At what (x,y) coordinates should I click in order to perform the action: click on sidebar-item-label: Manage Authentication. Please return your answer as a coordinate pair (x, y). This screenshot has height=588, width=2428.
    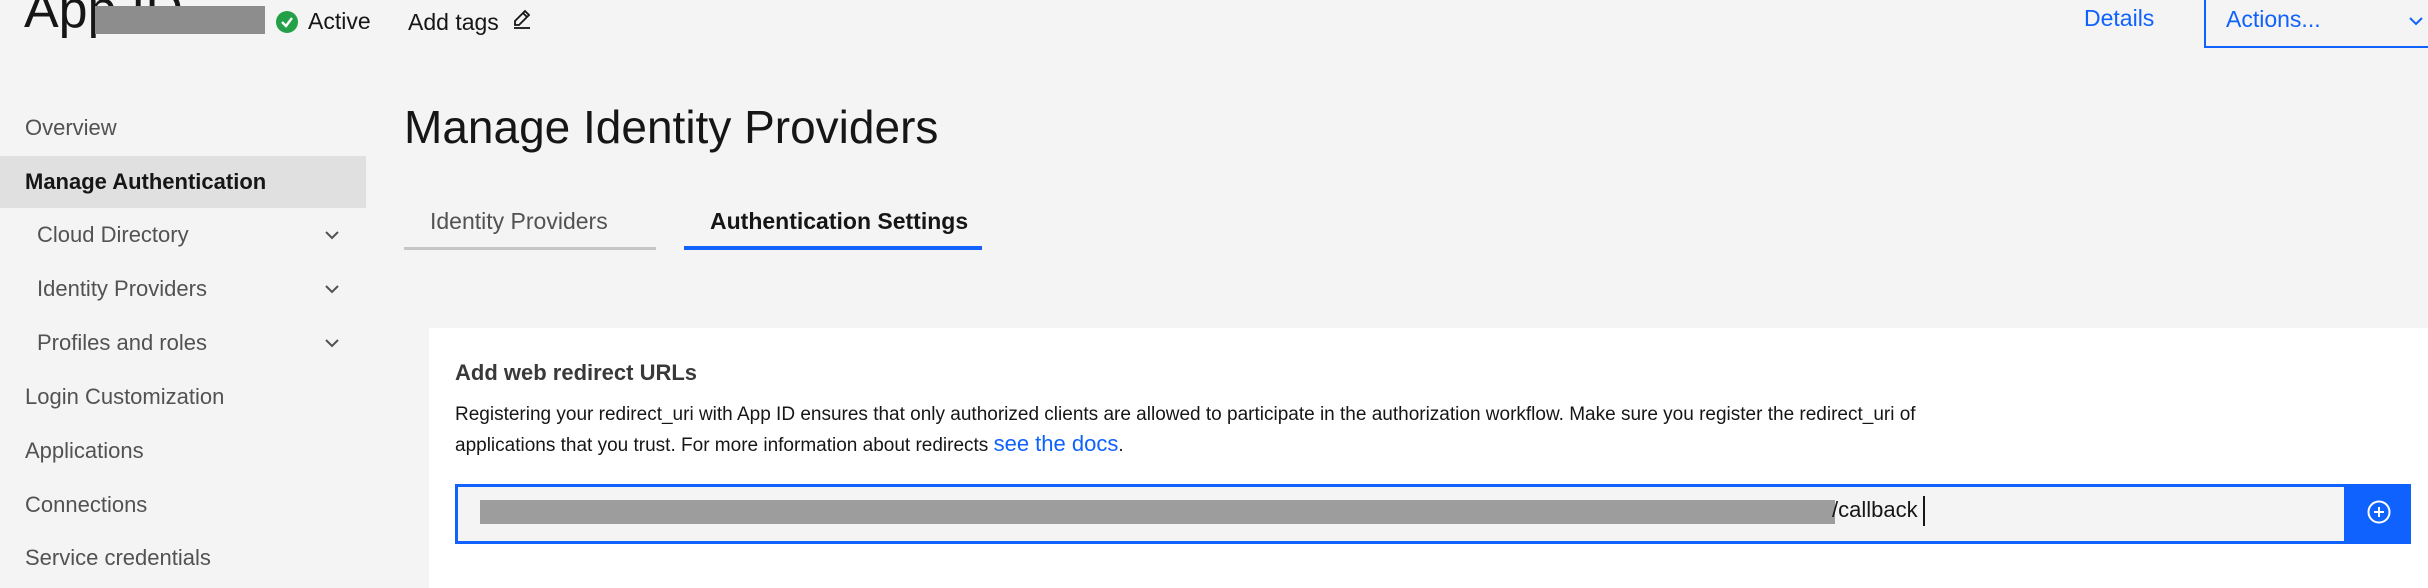
    Looking at the image, I should click on (146, 181).